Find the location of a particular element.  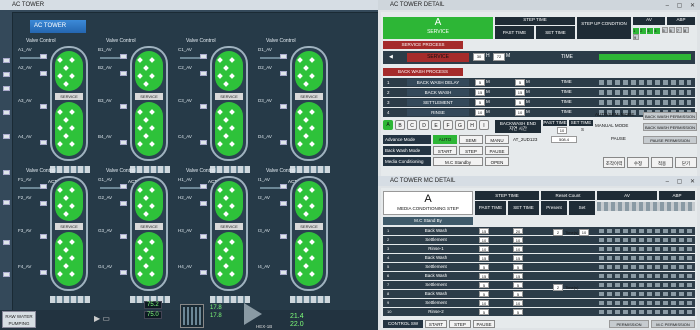

service-minutes: 72 is located at coordinates (499, 57).